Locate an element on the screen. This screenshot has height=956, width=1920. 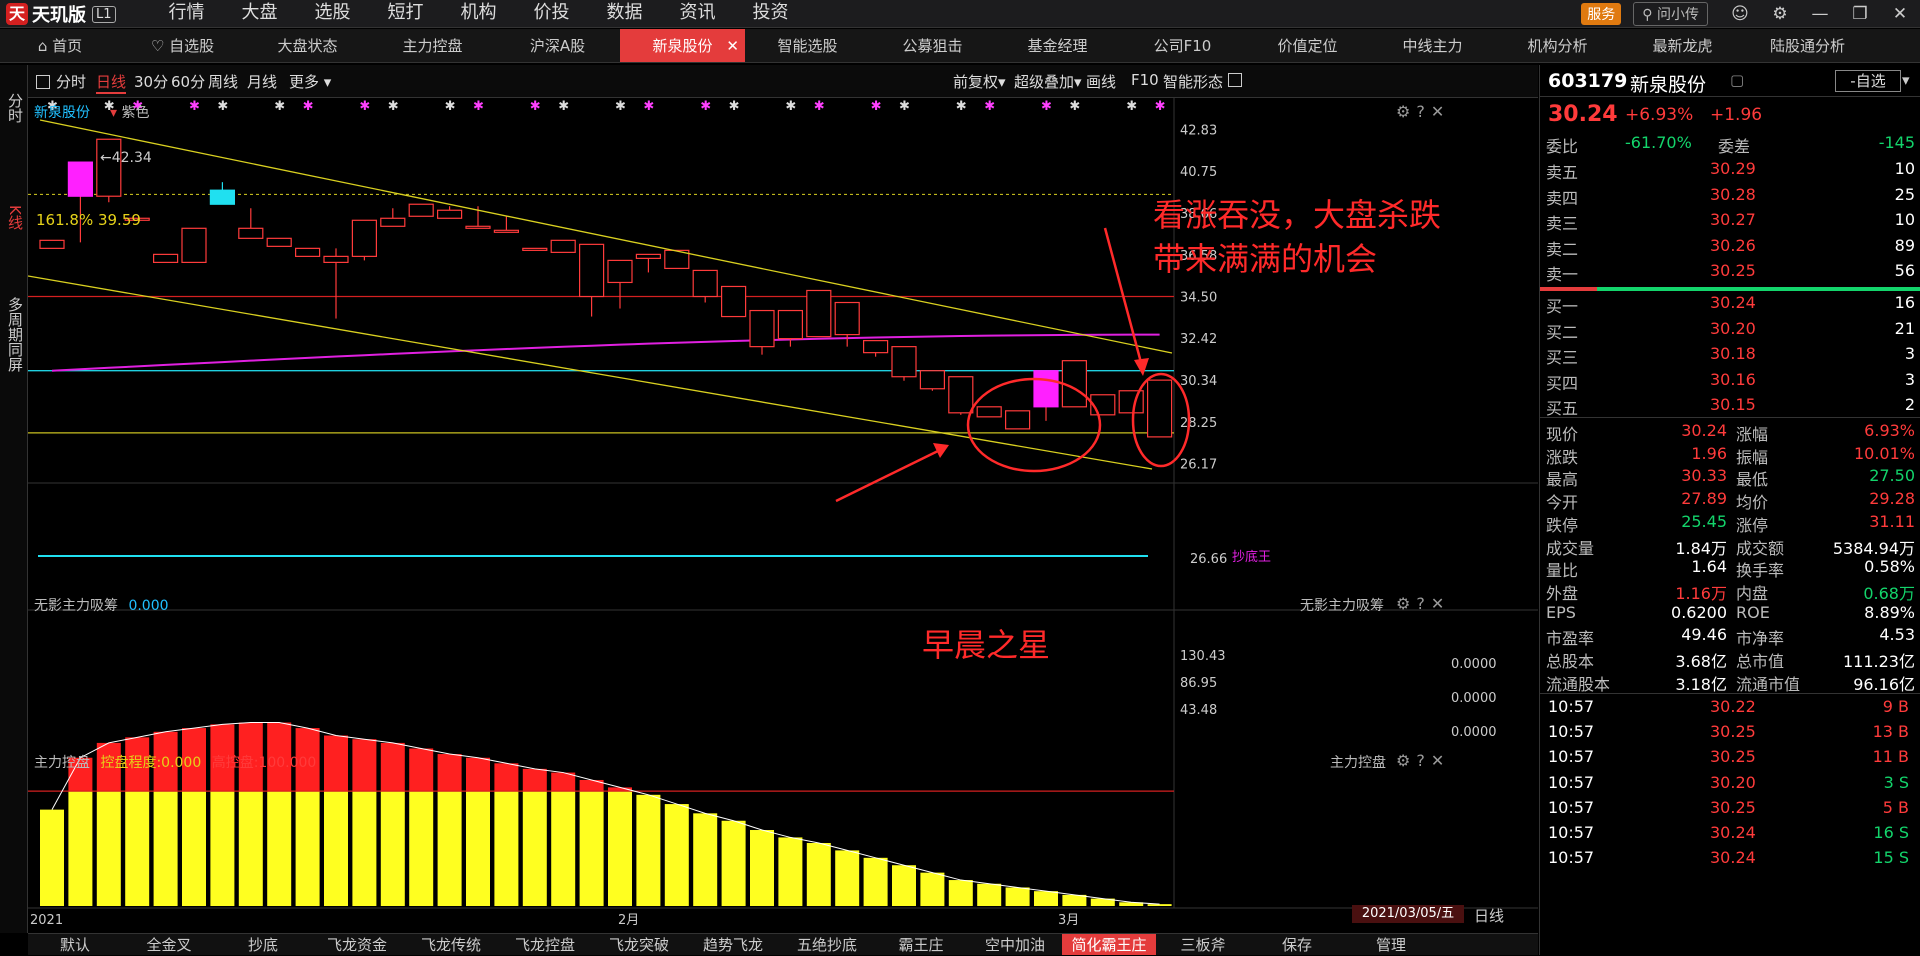
tab: 大盘状态 is located at coordinates (307, 45).